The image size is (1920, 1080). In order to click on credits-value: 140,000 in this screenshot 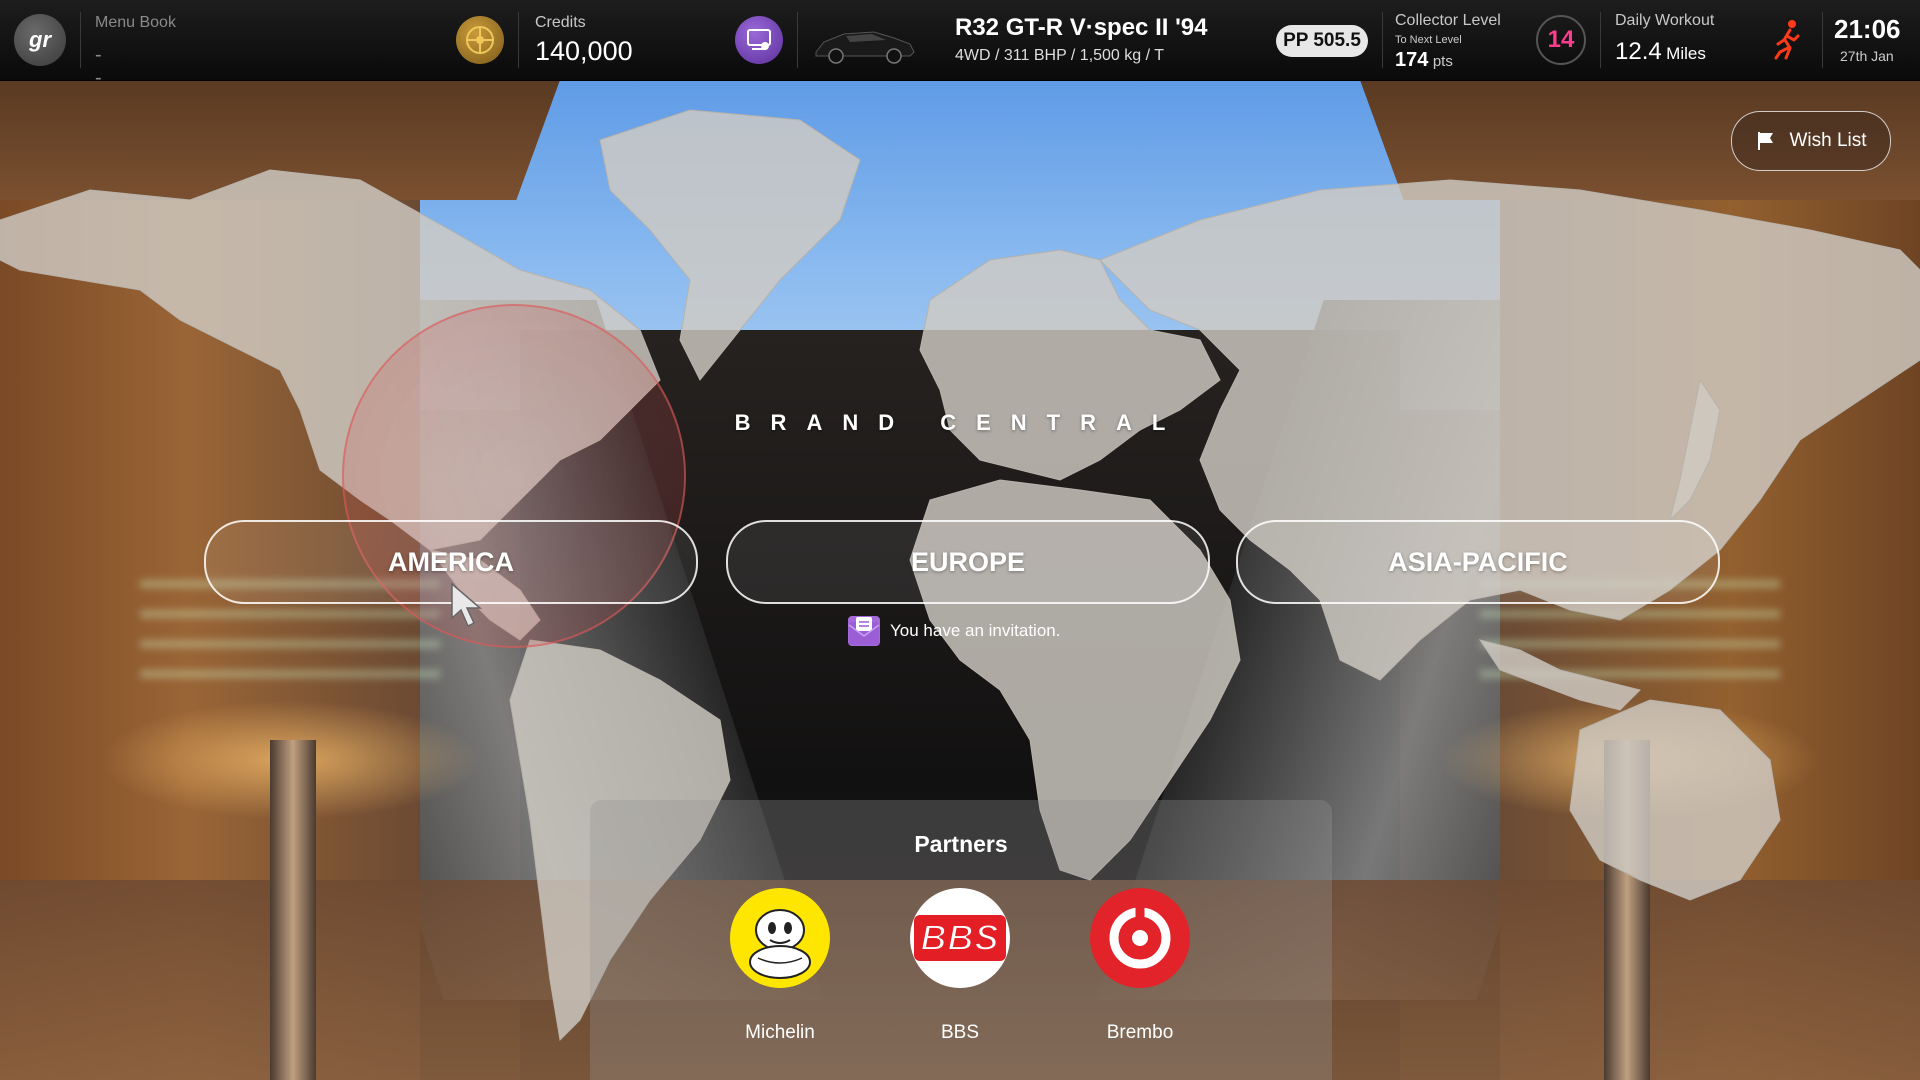, I will do `click(584, 51)`.